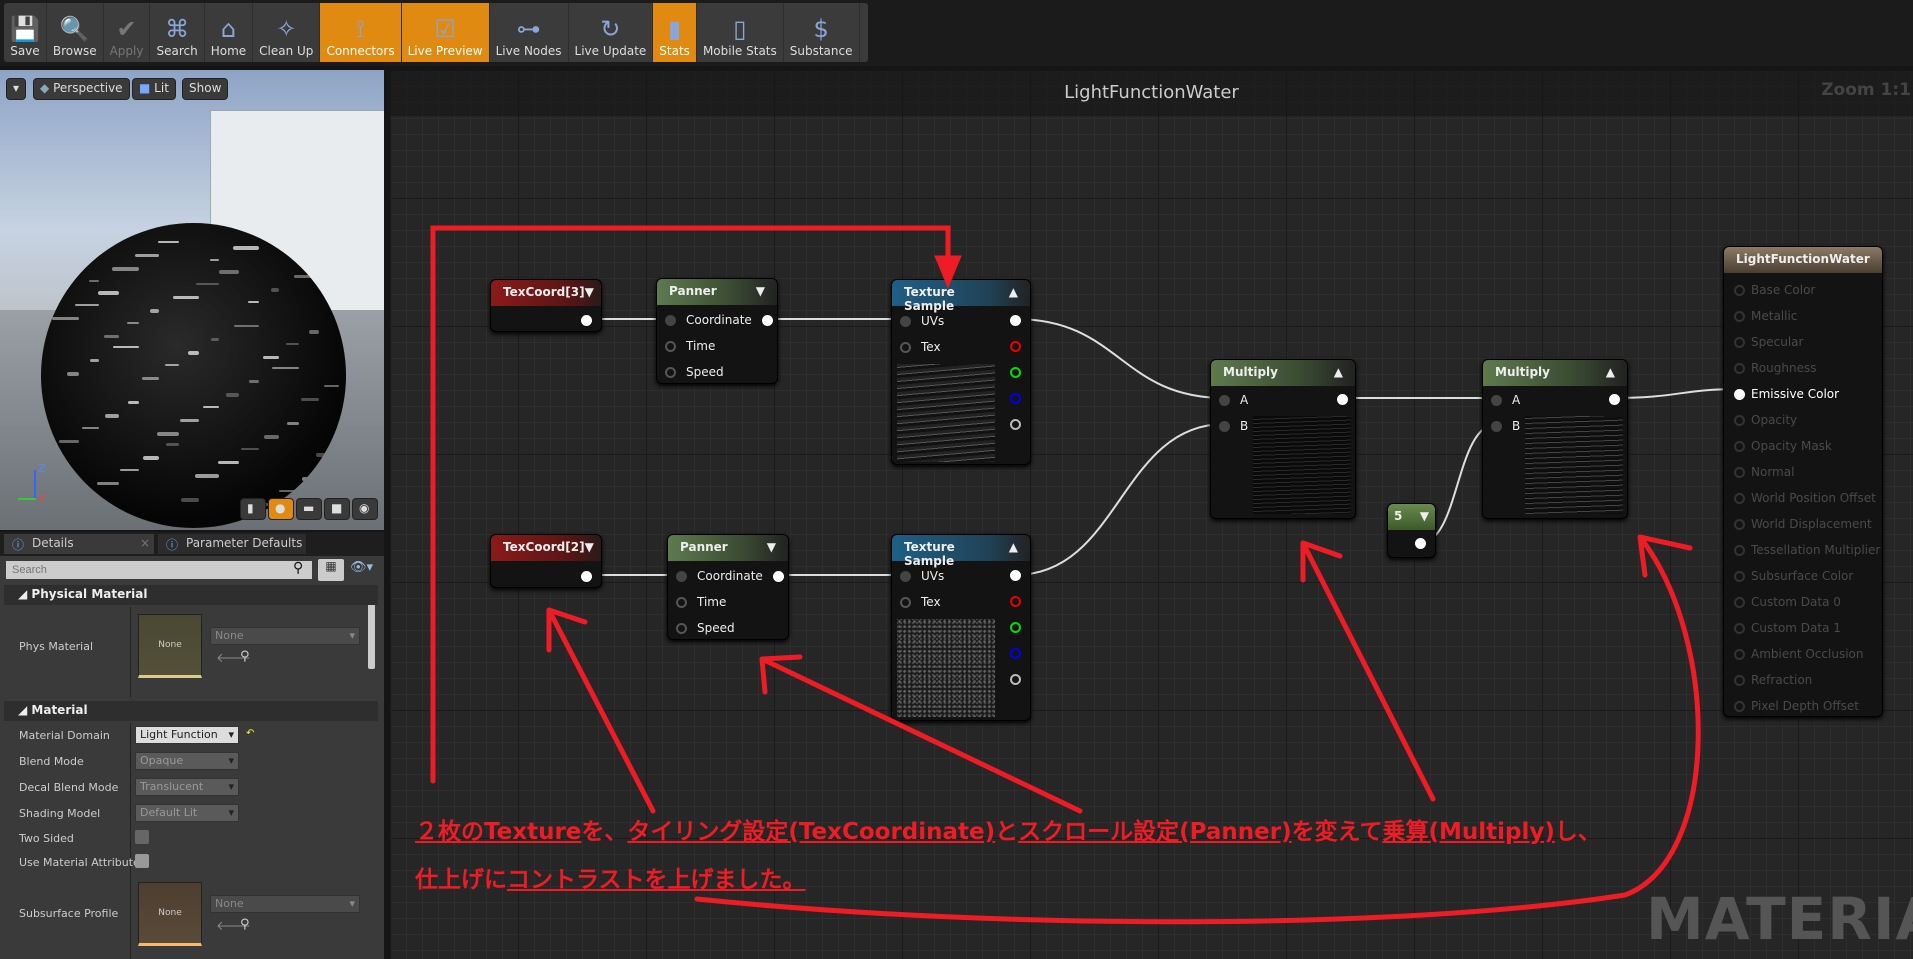 The height and width of the screenshot is (959, 1913). What do you see at coordinates (546, 305) in the screenshot?
I see `texcoord3-node: TexCoord[3] ▼` at bounding box center [546, 305].